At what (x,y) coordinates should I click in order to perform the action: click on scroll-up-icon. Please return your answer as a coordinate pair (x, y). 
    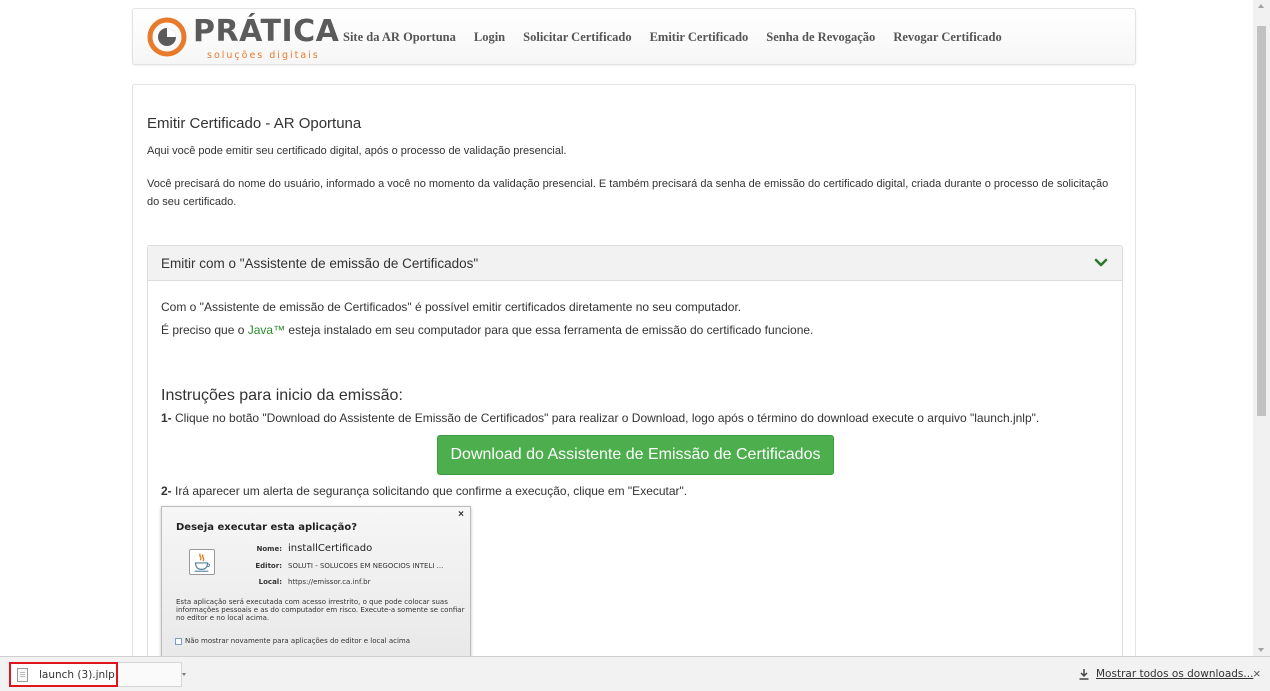
    Looking at the image, I should click on (1261, 6).